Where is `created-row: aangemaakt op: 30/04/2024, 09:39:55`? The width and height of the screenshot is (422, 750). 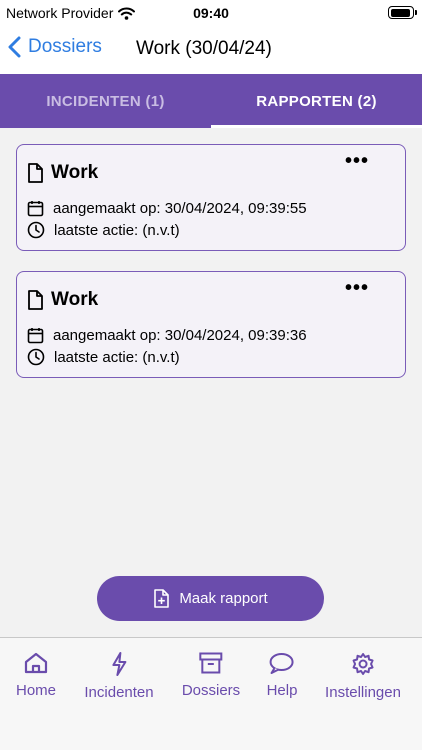
created-row: aangemaakt op: 30/04/2024, 09:39:55 is located at coordinates (167, 208).